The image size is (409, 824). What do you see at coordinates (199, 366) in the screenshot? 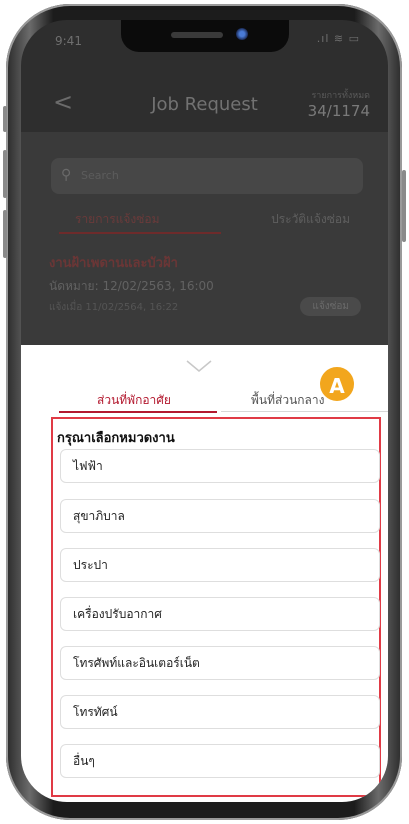
I see `chevron-down-icon` at bounding box center [199, 366].